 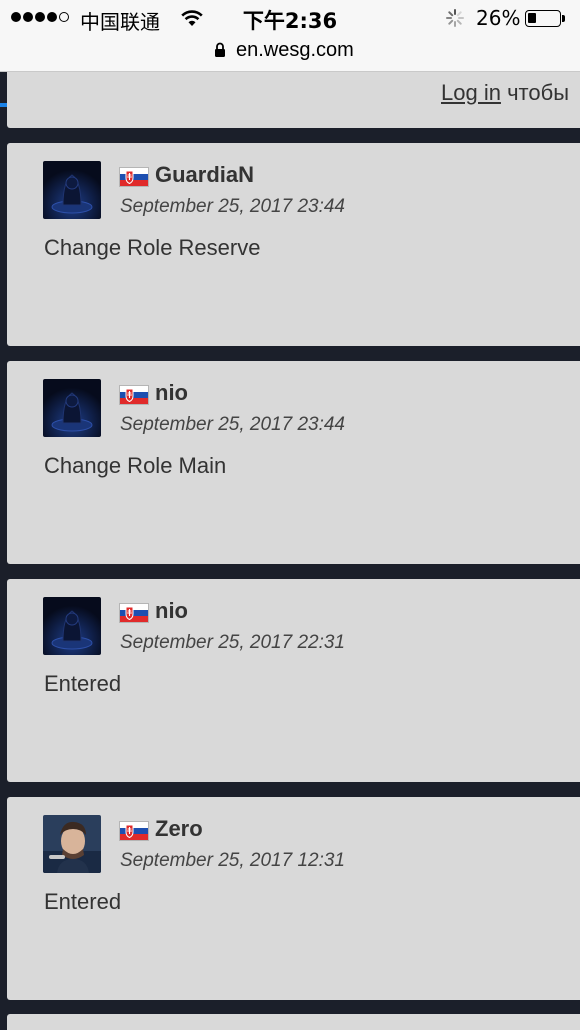 I want to click on login-link: Log in, so click(x=471, y=92).